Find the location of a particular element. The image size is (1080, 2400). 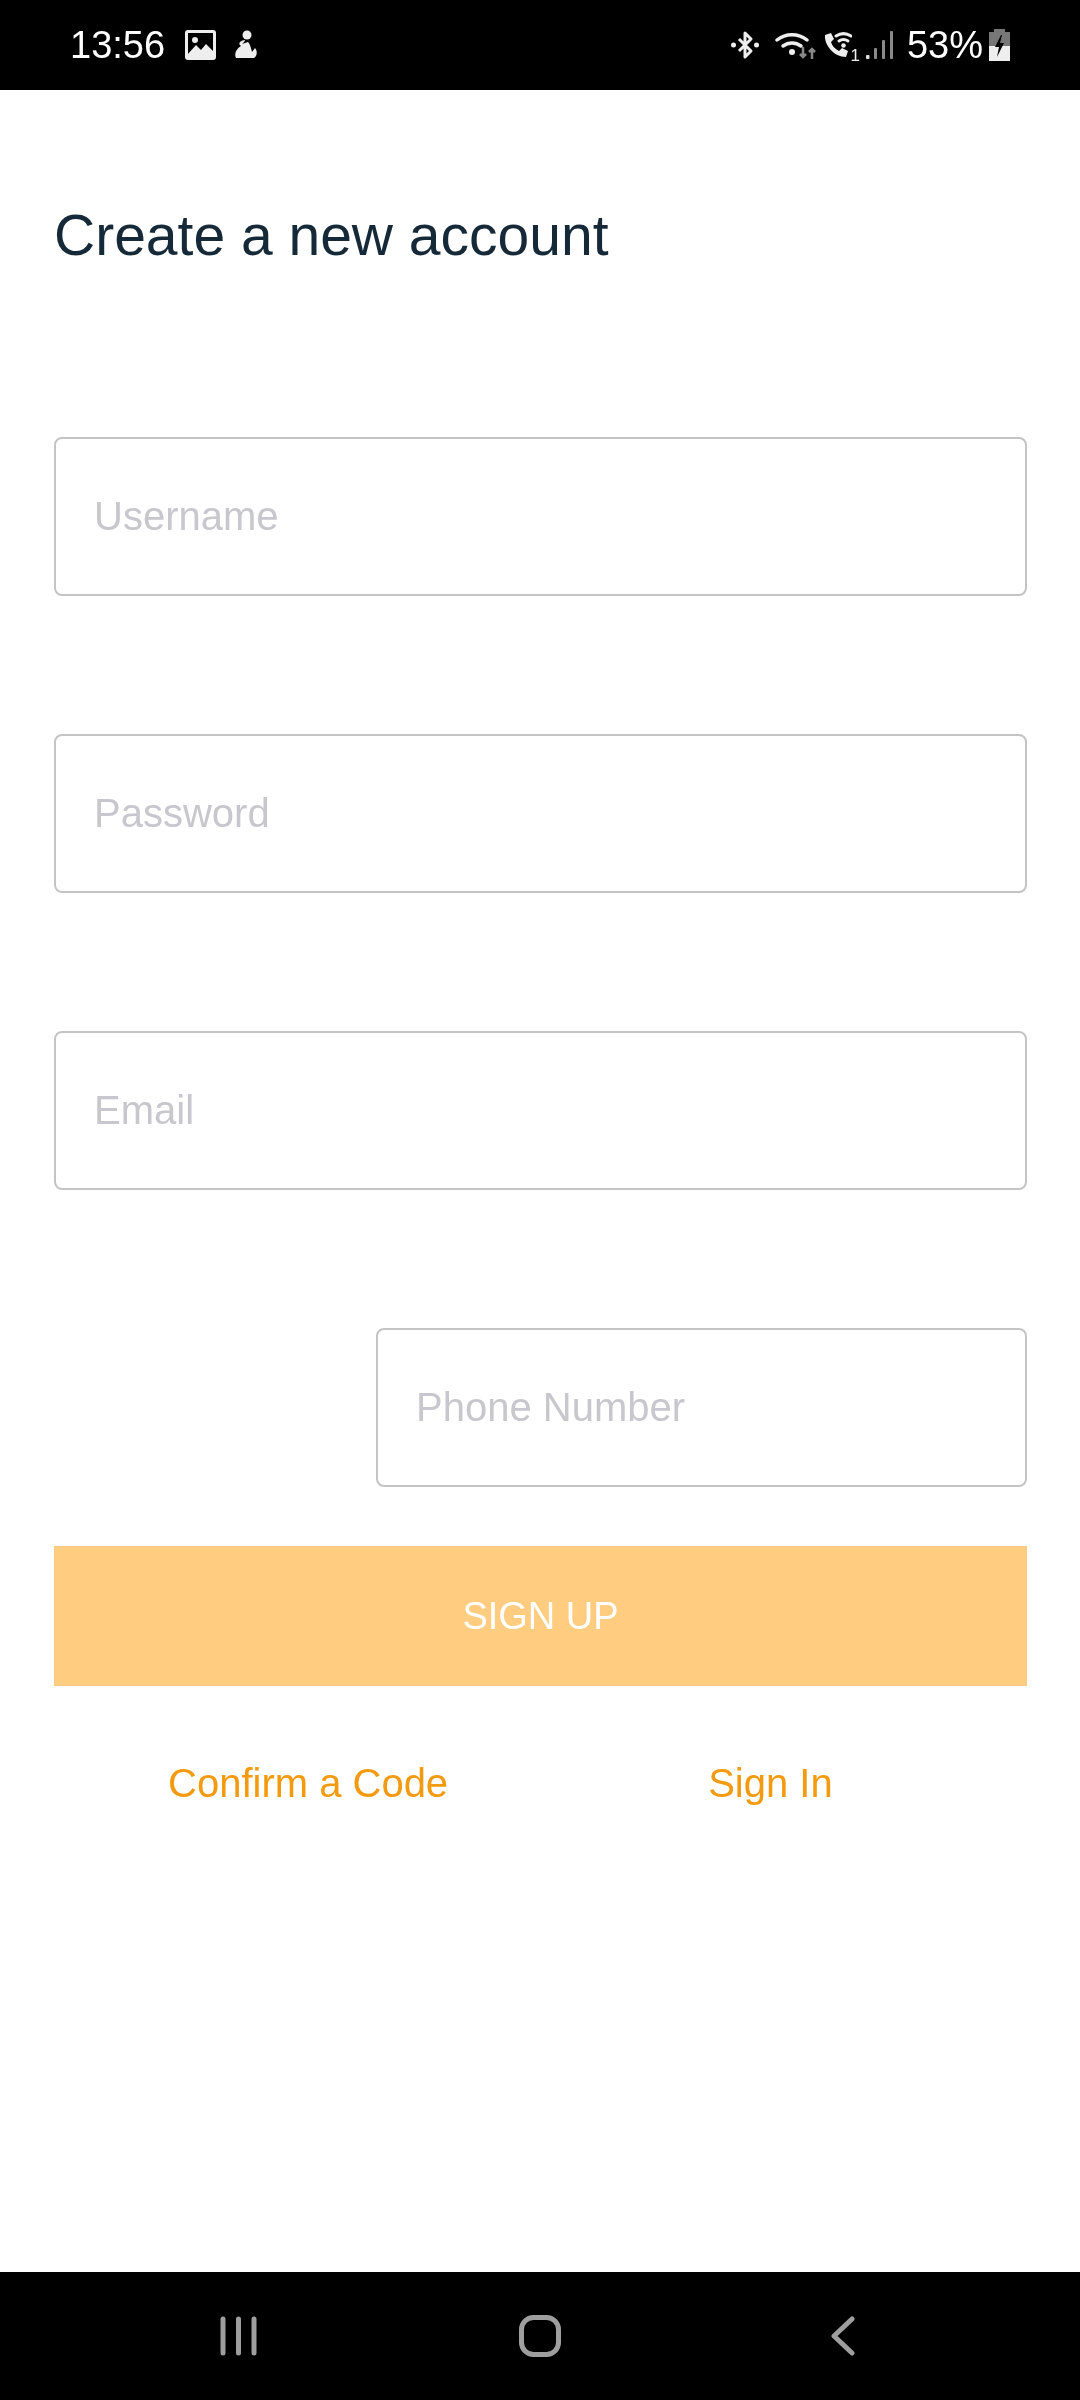

password-field: Password is located at coordinates (540, 813).